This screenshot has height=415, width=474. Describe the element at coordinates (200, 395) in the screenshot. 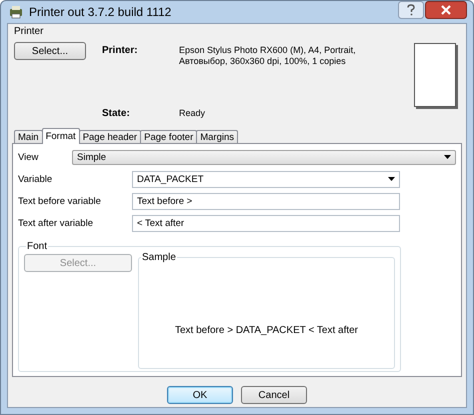

I see `dialog-button: OK` at that location.